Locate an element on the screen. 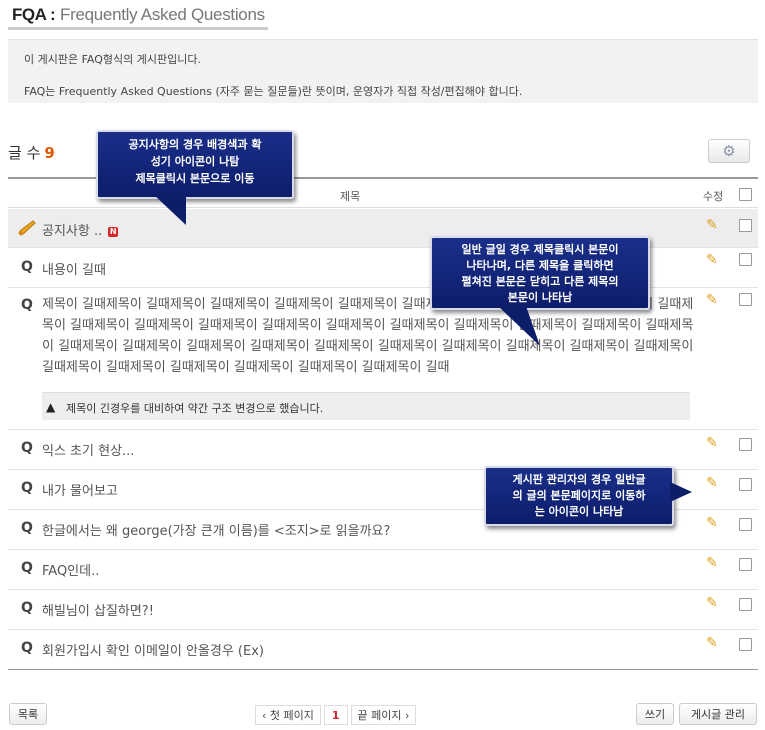  callout-line: 공지사항의 경우 배경색과 확 is located at coordinates (195, 144).